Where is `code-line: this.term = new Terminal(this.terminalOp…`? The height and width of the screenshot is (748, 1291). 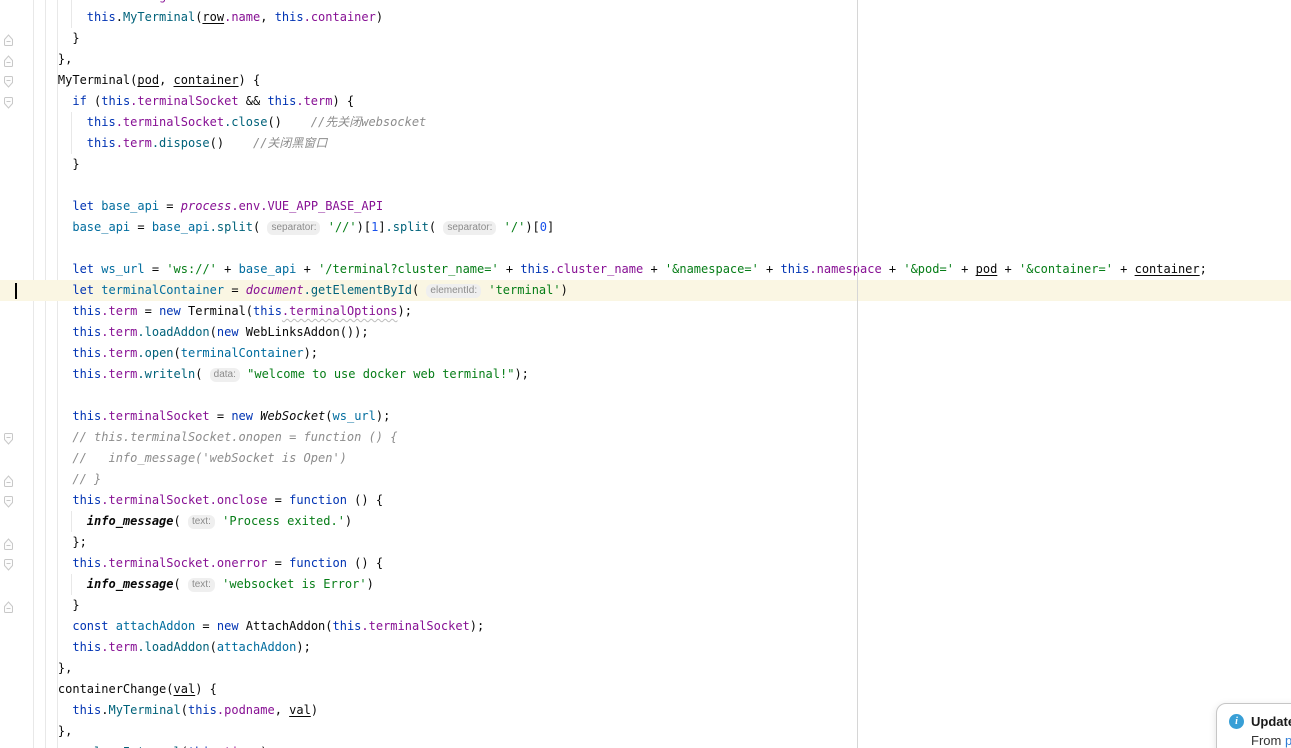 code-line: this.term = new Terminal(this.terminalOp… is located at coordinates (645, 311).